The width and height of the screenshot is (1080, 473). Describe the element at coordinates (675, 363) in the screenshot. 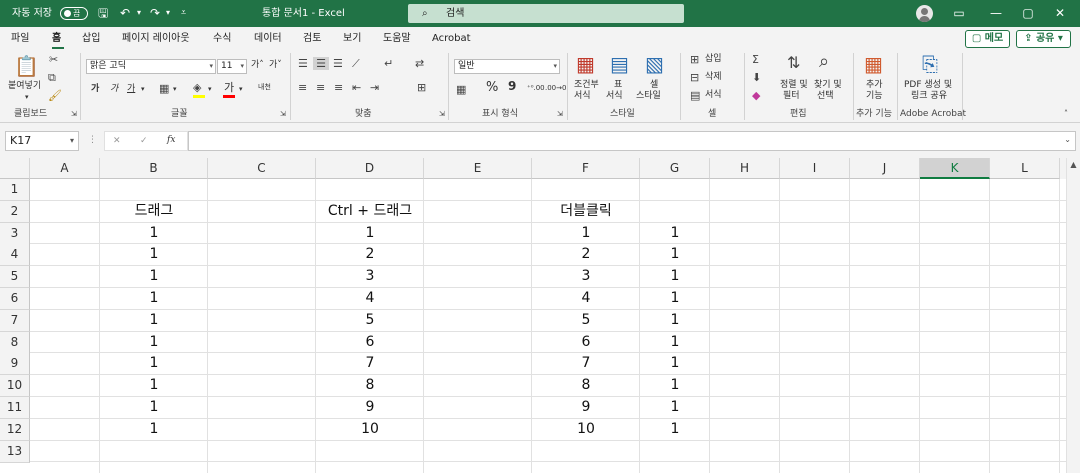

I see `cell-g9: 1` at that location.